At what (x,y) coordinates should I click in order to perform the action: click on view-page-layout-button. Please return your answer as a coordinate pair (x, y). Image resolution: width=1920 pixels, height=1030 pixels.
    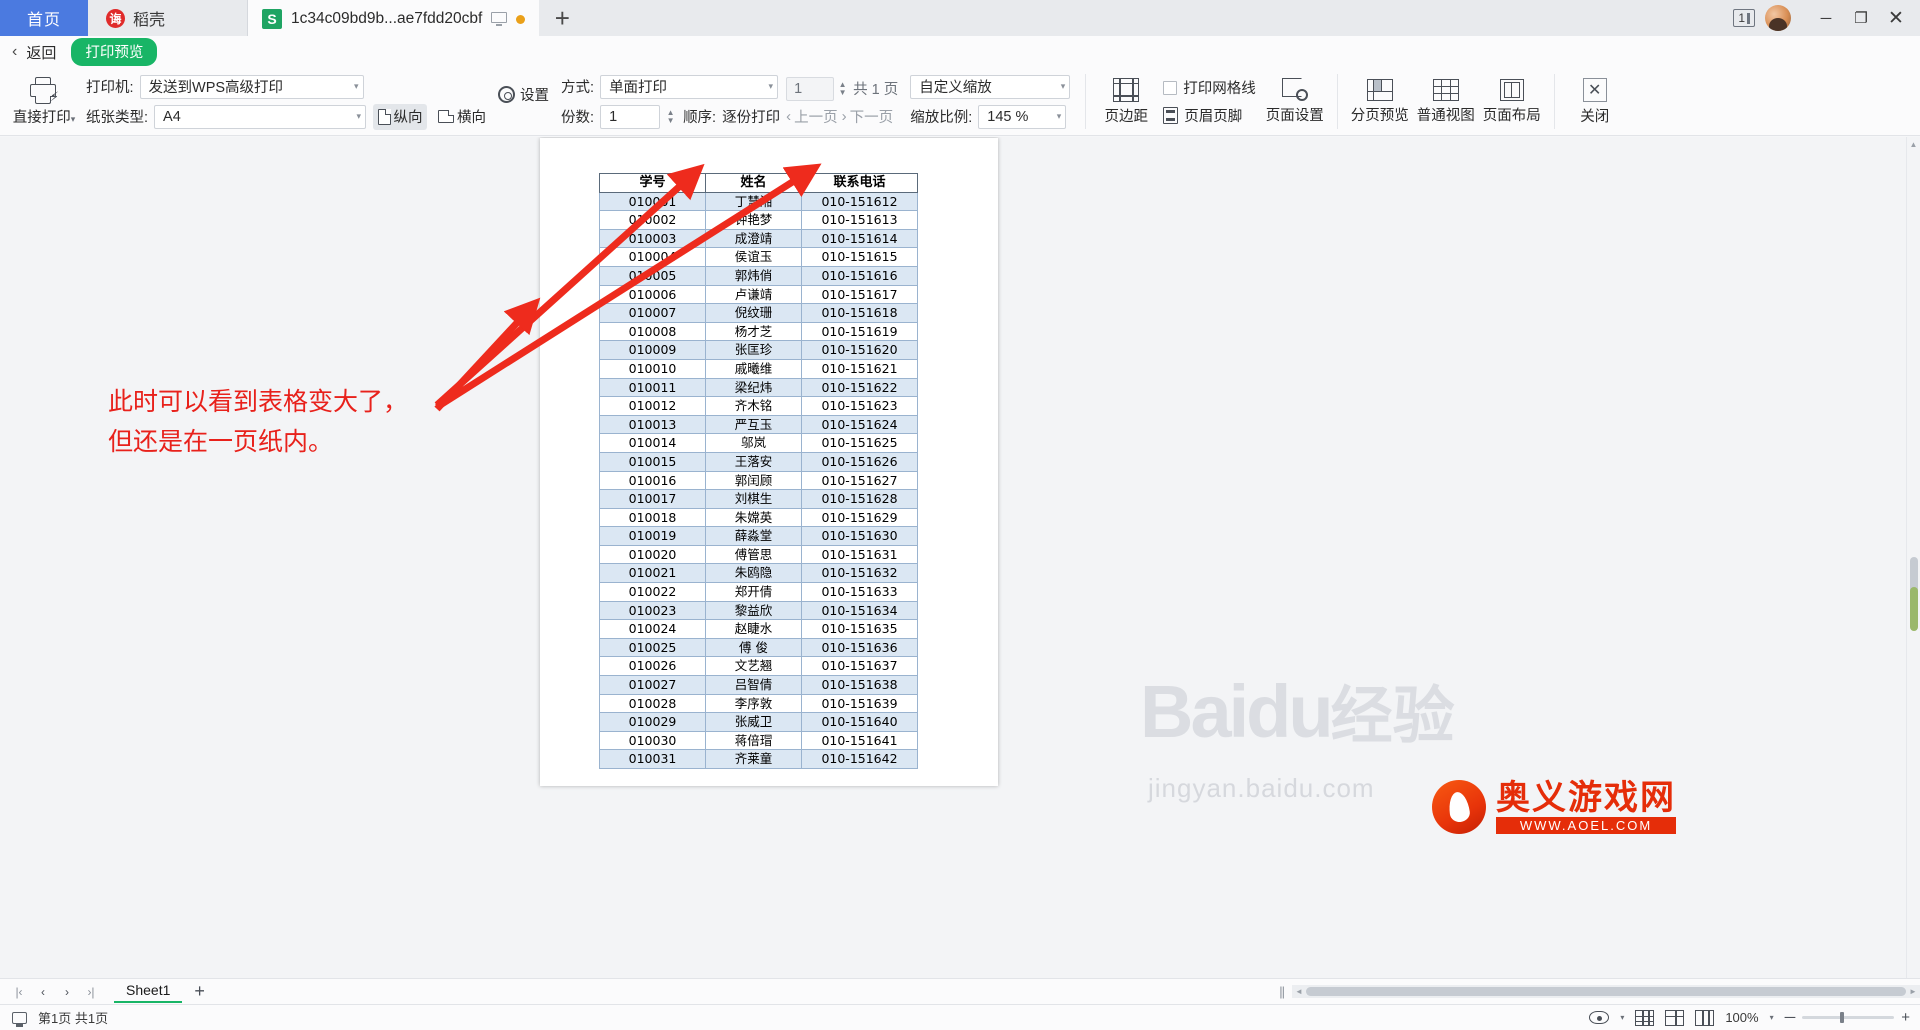
    Looking at the image, I should click on (1675, 1017).